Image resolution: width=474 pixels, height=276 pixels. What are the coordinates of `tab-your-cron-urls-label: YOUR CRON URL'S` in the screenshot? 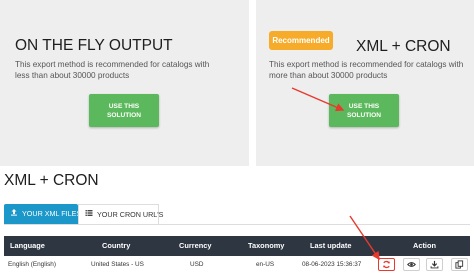 It's located at (130, 214).